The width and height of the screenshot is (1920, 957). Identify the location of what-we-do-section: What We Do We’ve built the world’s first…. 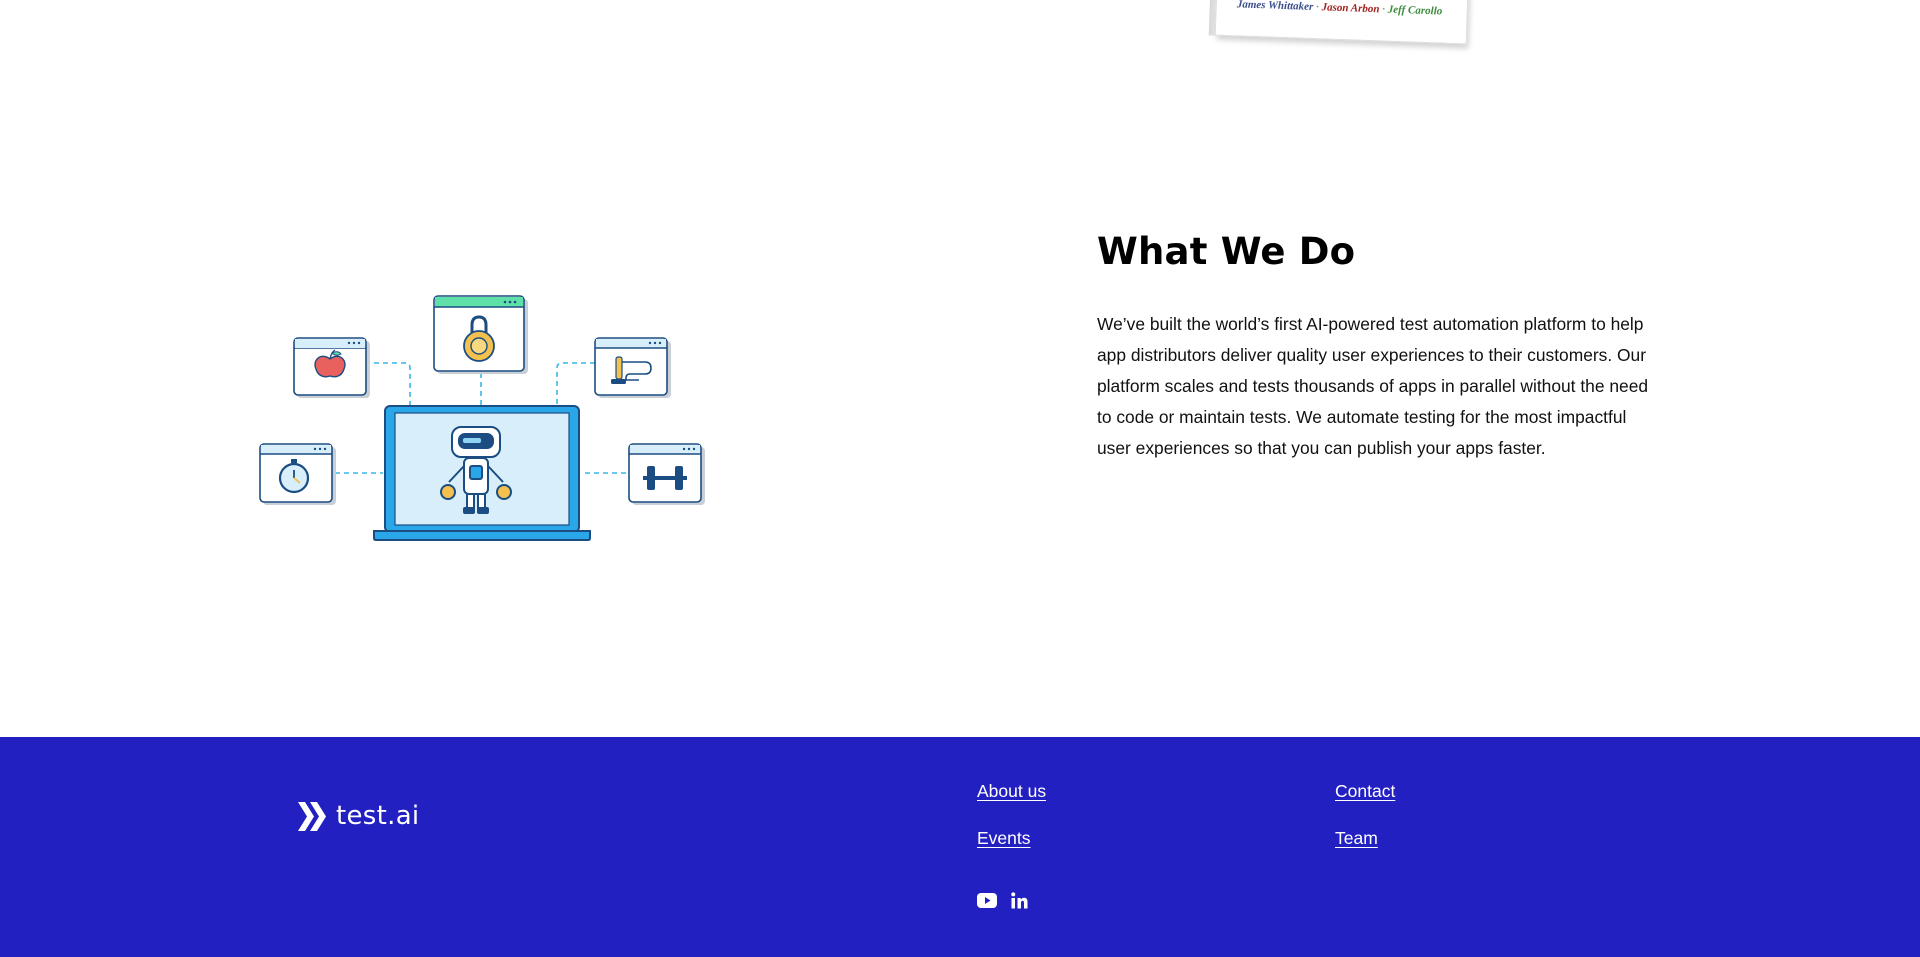
(1381, 347).